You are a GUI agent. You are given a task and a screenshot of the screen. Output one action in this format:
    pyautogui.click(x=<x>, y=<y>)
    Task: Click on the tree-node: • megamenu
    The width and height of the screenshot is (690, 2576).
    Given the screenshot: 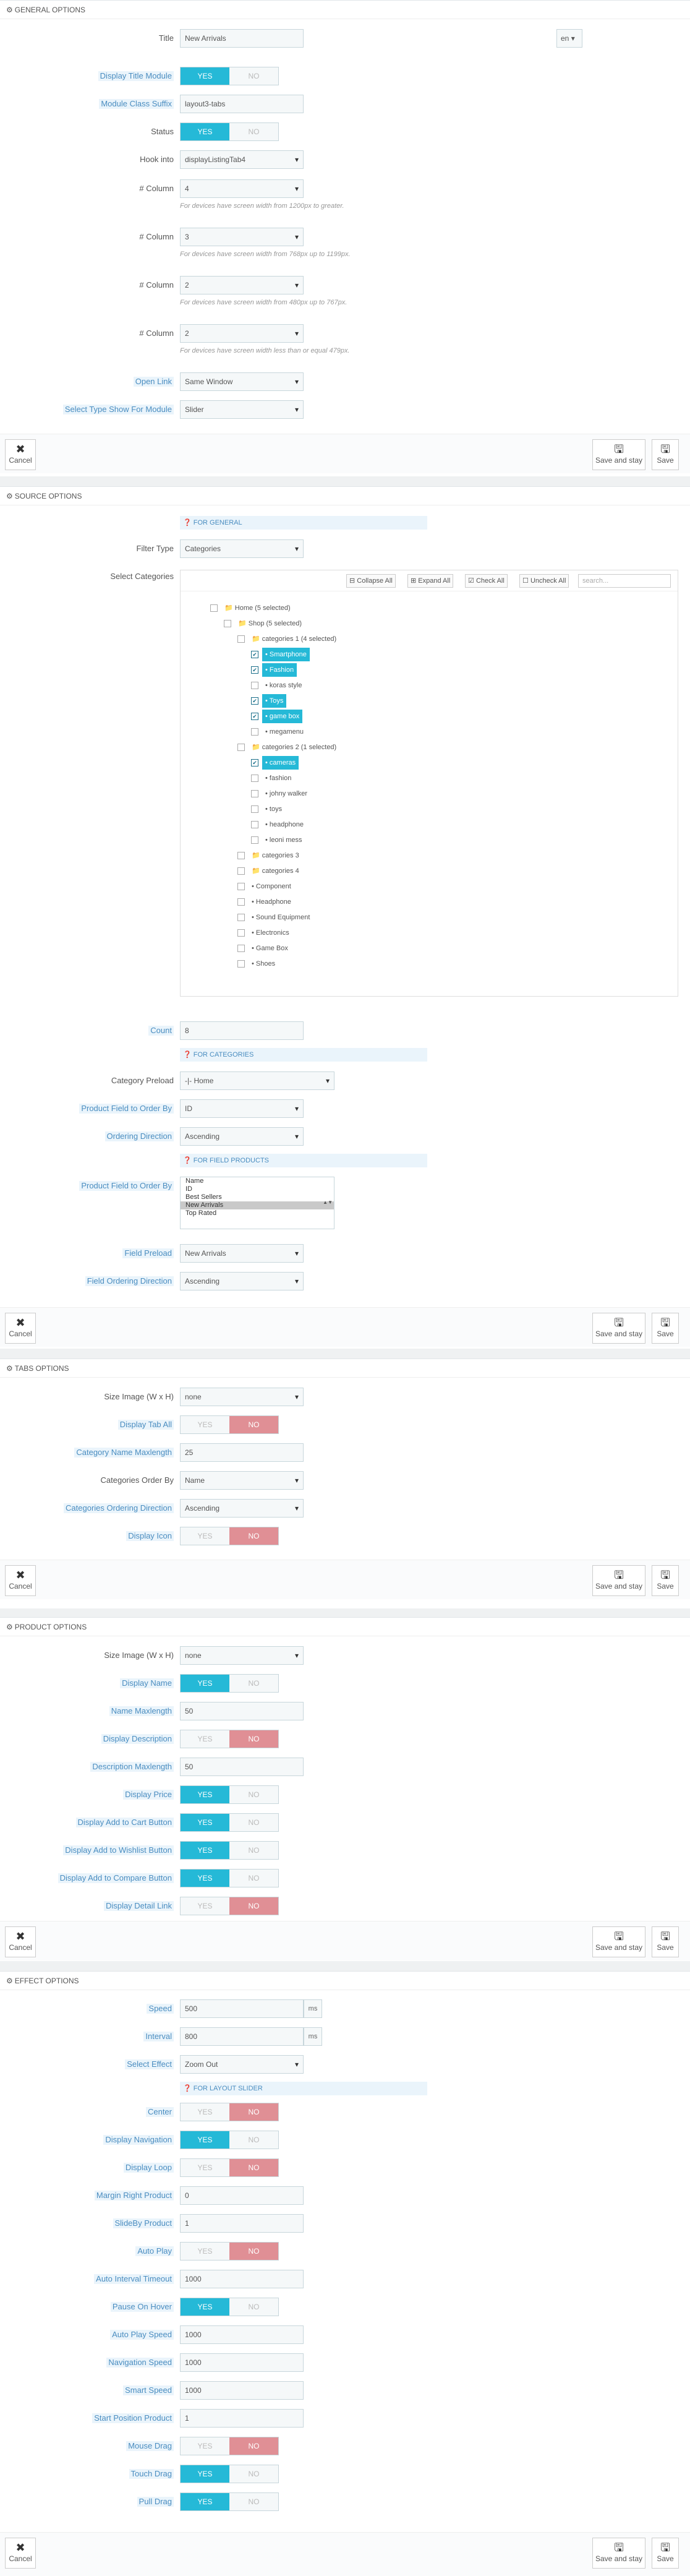 What is the action you would take?
    pyautogui.click(x=279, y=732)
    